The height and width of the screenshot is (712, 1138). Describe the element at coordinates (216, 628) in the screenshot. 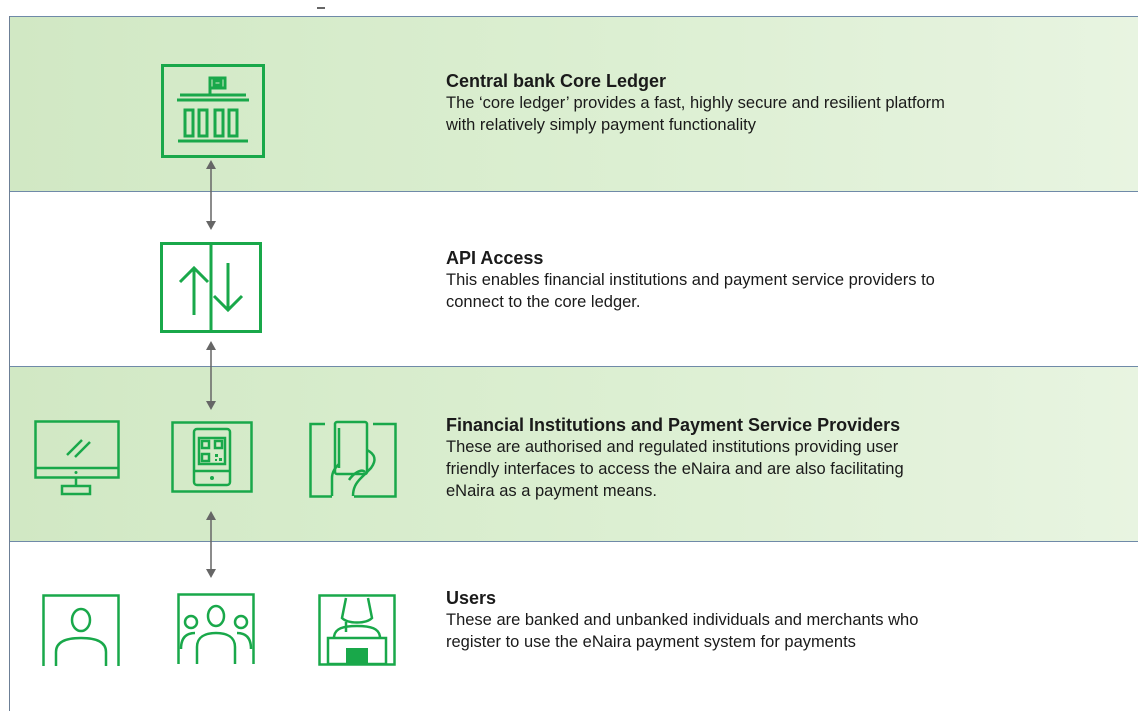

I see `user-group-icon` at that location.